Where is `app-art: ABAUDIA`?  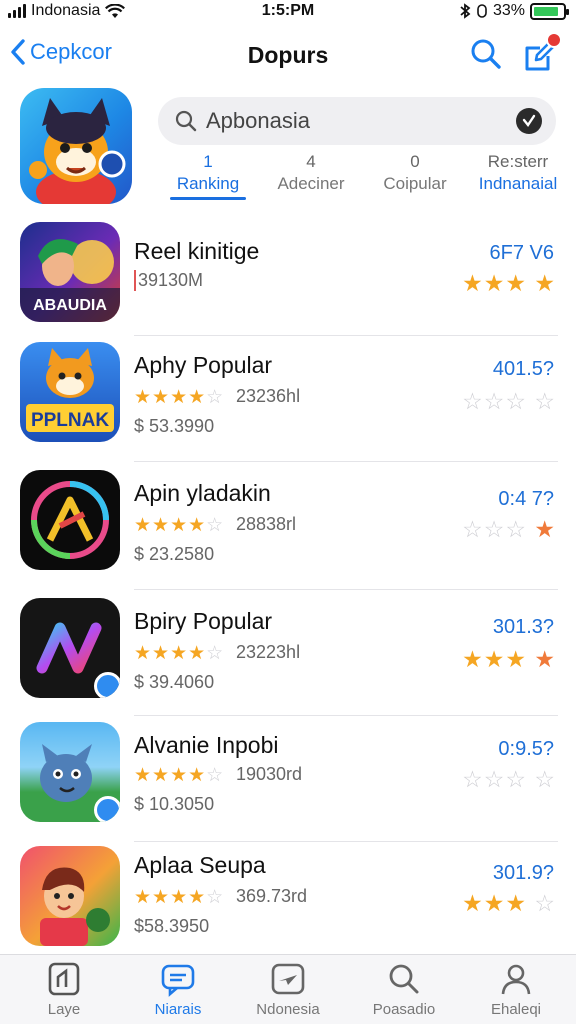
app-art: ABAUDIA is located at coordinates (70, 280).